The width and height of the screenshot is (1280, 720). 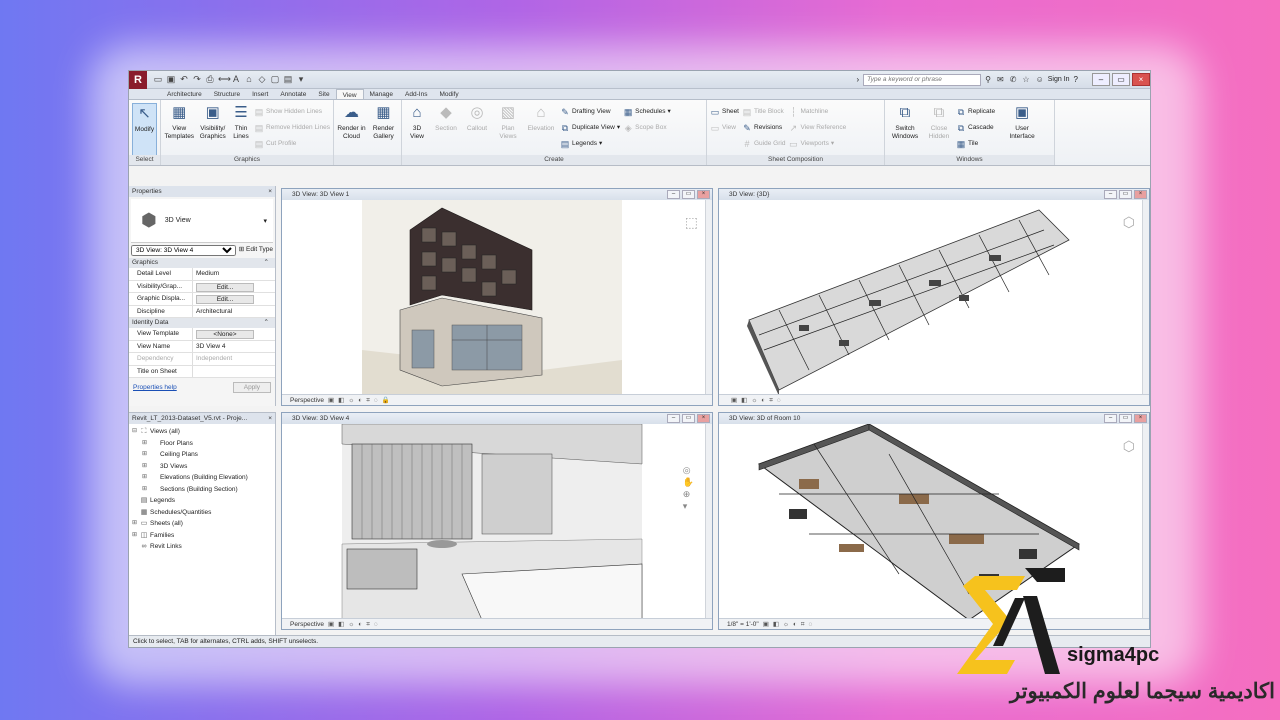 What do you see at coordinates (763, 128) in the screenshot?
I see `revisions-button: ✎ Revisions` at bounding box center [763, 128].